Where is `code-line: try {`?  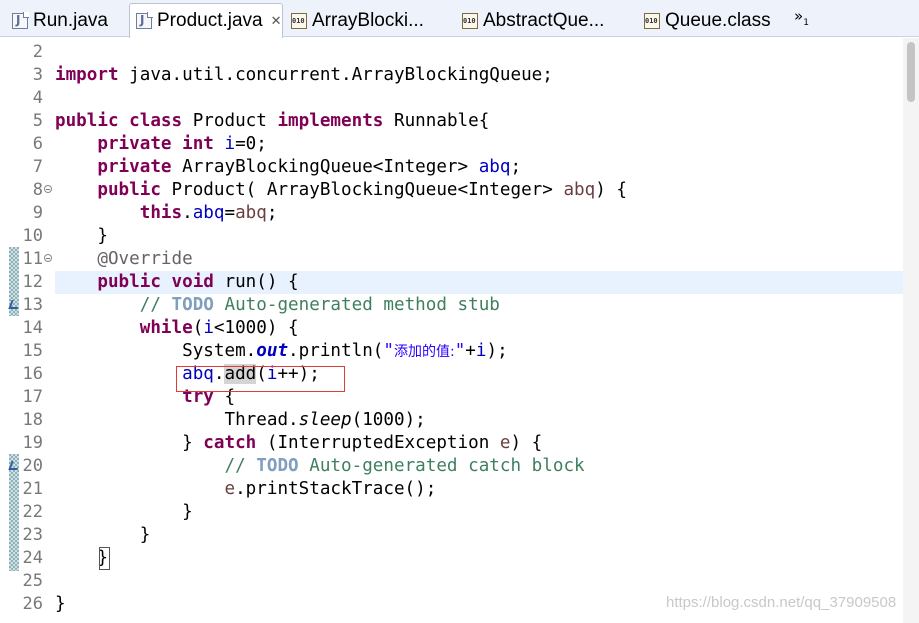
code-line: try { is located at coordinates (209, 397).